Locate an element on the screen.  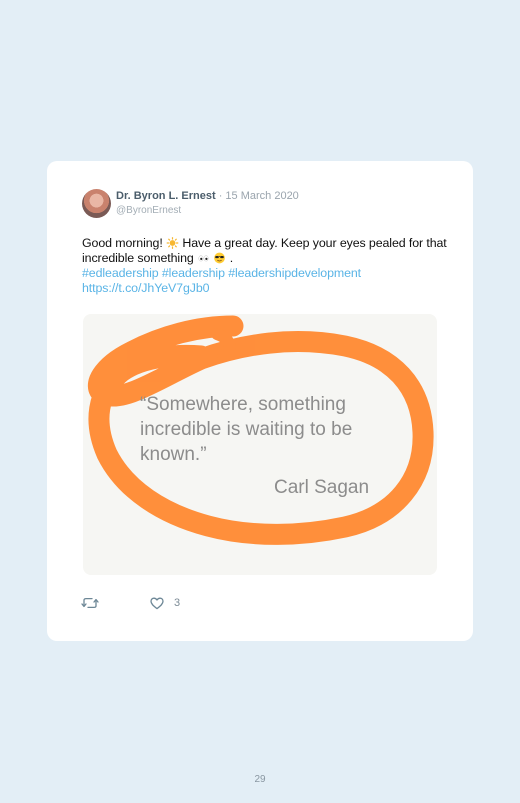
eyes-emoji-icon is located at coordinates (203, 258).